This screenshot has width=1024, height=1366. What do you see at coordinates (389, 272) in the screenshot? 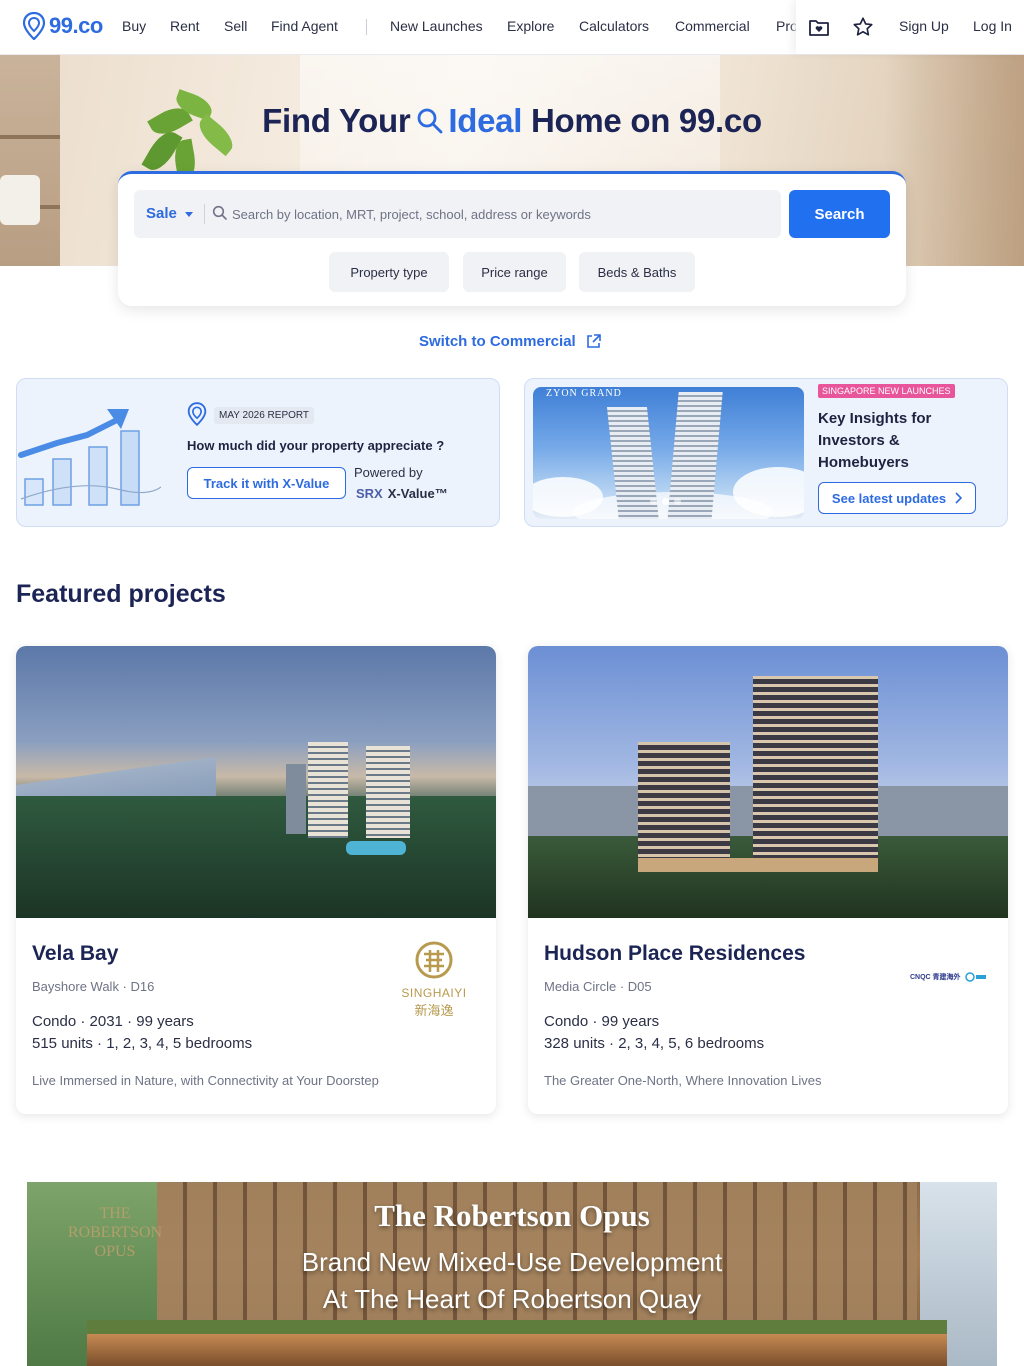
I see `property-type-filter: Property type` at bounding box center [389, 272].